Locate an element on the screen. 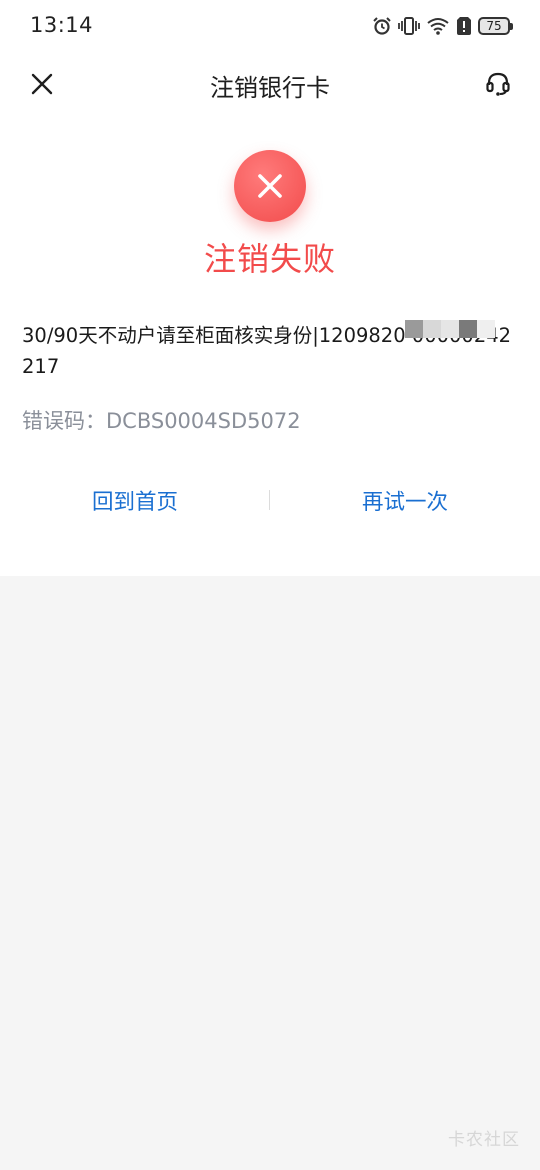 Image resolution: width=540 pixels, height=1170 pixels. battery-icon: 75 is located at coordinates (495, 26).